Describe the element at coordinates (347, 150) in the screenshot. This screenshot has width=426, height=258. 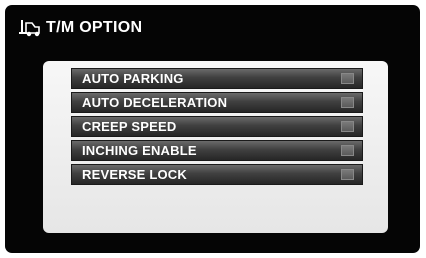
I see `inching-enable-checkbox` at that location.